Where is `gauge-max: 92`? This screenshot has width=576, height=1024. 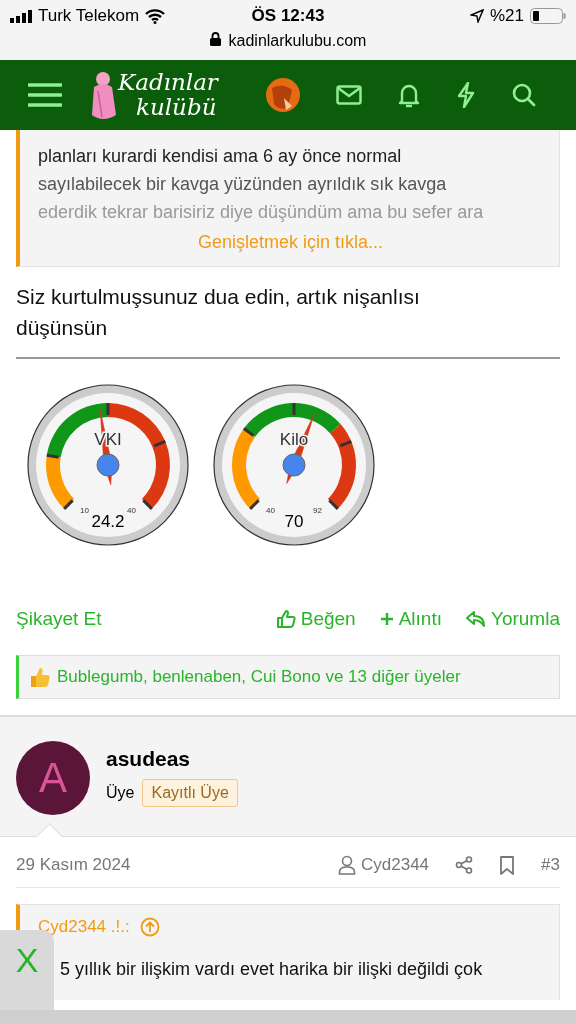
gauge-max: 92 is located at coordinates (317, 510).